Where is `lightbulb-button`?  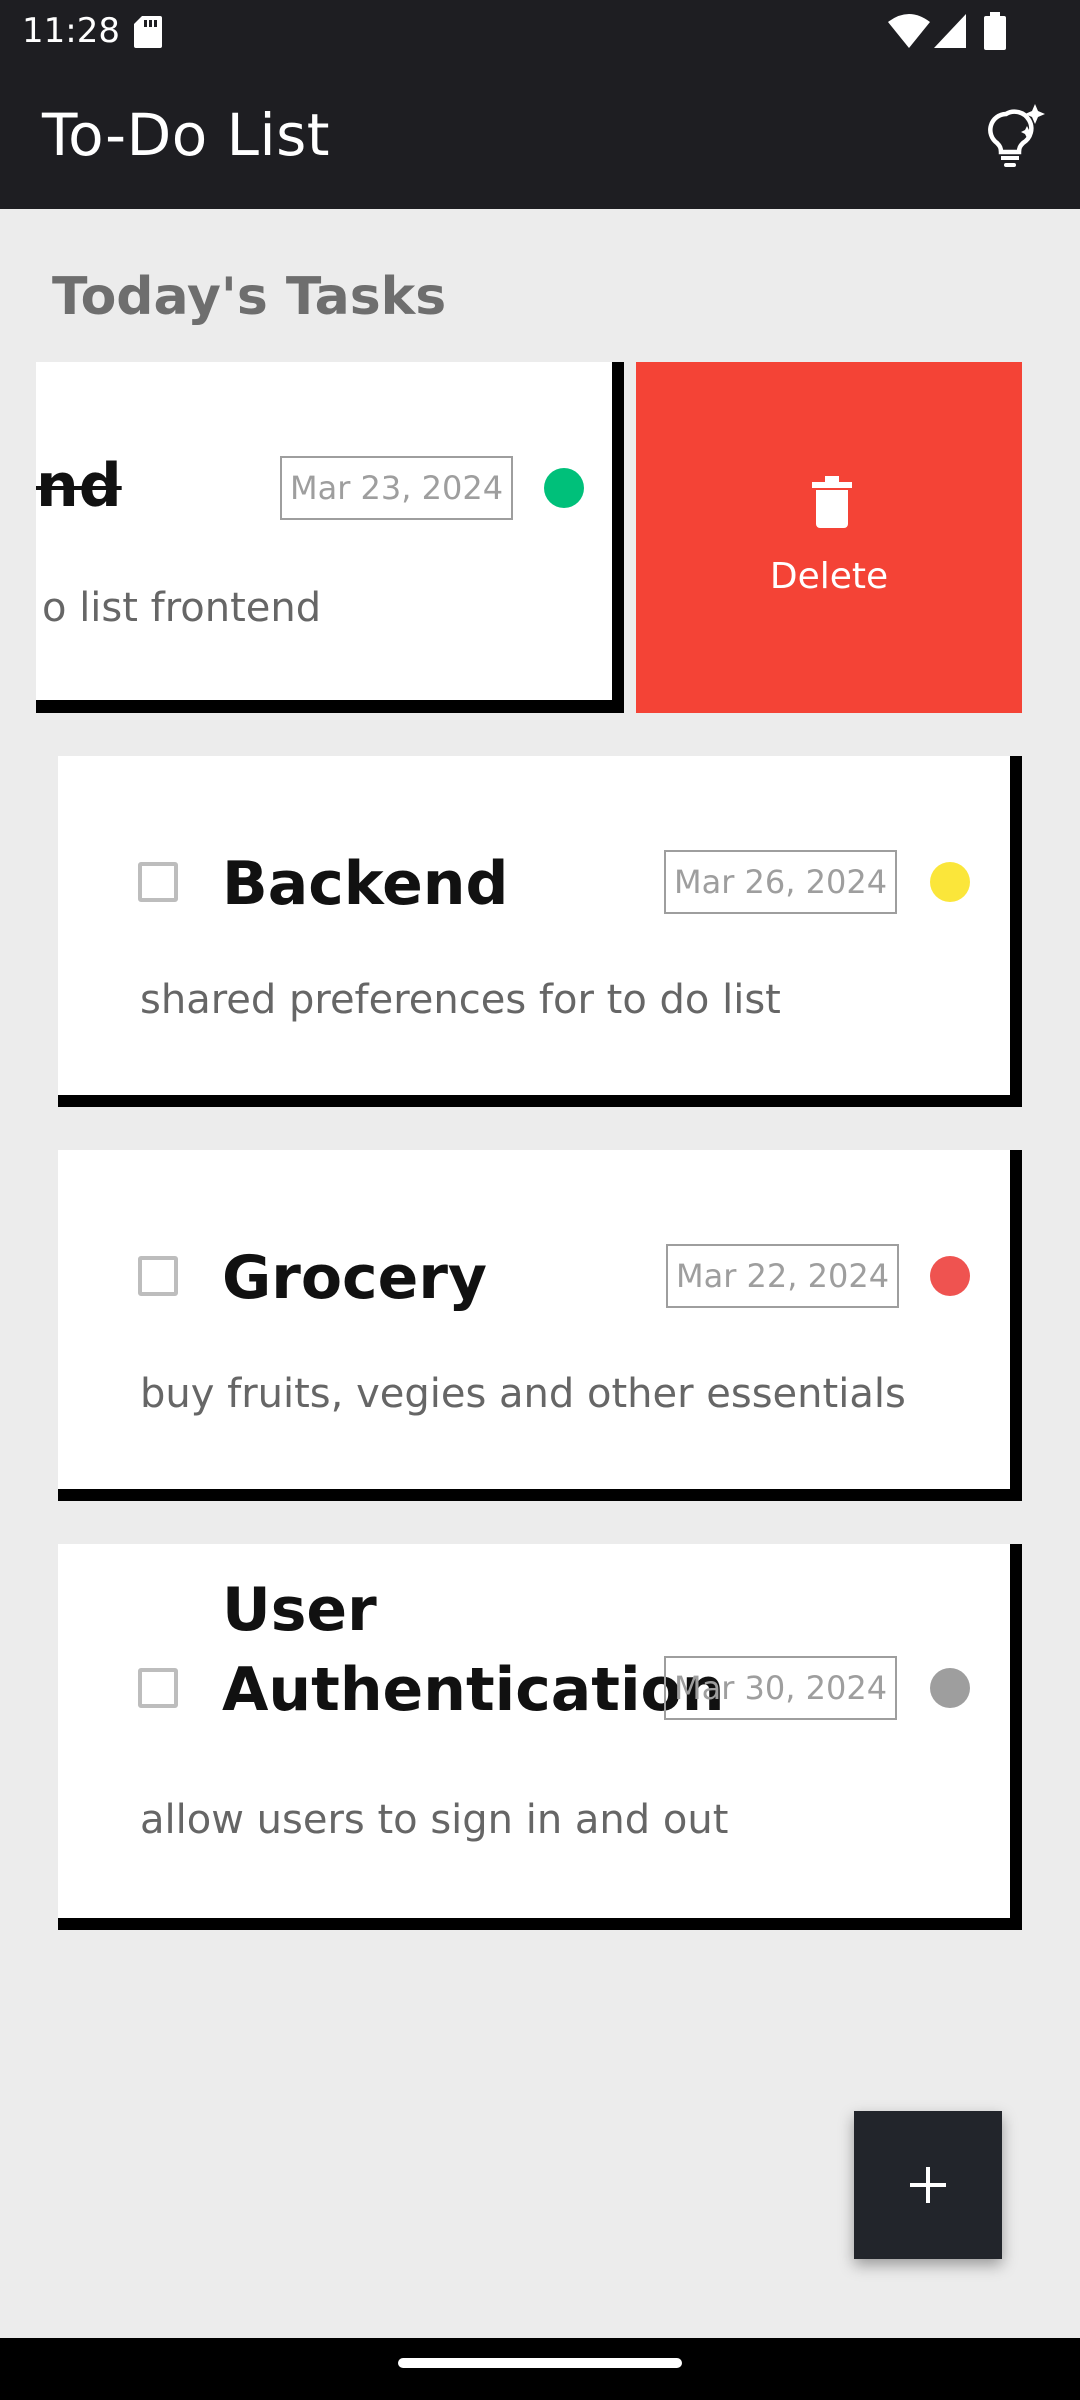
lightbulb-button is located at coordinates (1015, 137).